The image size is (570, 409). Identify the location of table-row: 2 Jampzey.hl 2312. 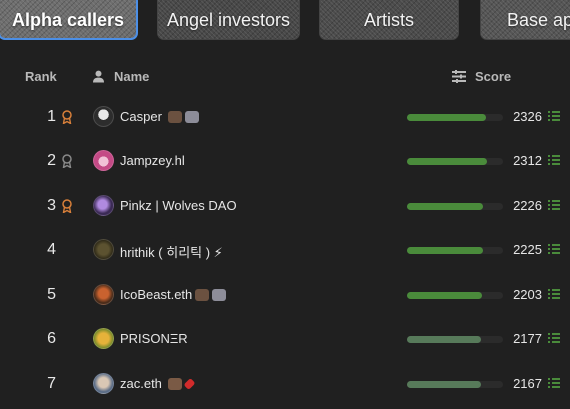
(285, 162).